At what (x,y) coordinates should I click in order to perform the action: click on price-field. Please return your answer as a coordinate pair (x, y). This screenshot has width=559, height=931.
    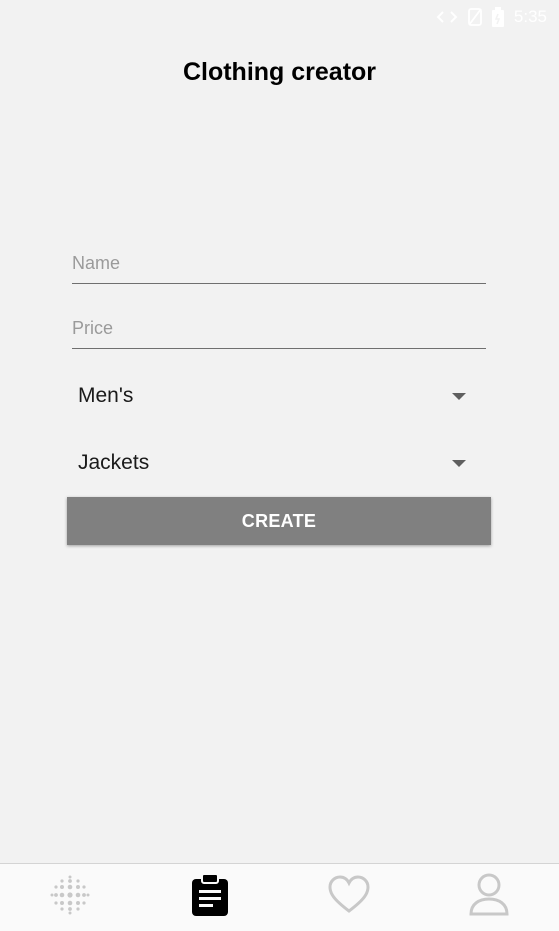
    Looking at the image, I should click on (279, 329).